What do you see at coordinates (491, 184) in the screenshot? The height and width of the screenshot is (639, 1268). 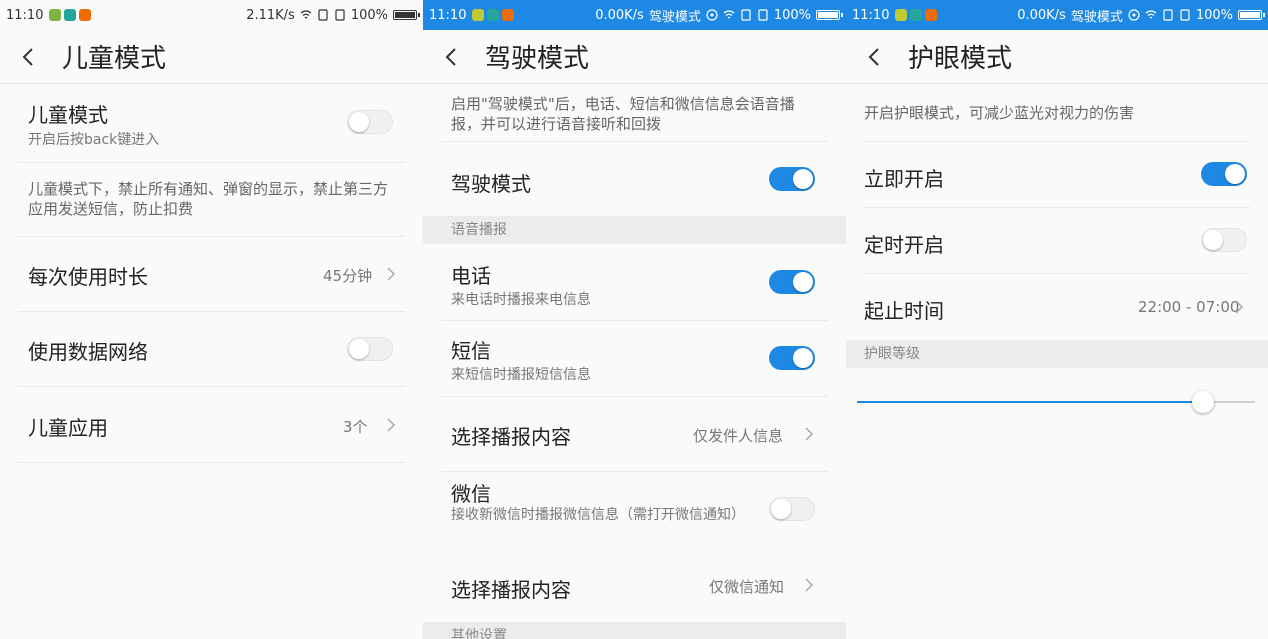 I see `row-label: 驾驶模式` at bounding box center [491, 184].